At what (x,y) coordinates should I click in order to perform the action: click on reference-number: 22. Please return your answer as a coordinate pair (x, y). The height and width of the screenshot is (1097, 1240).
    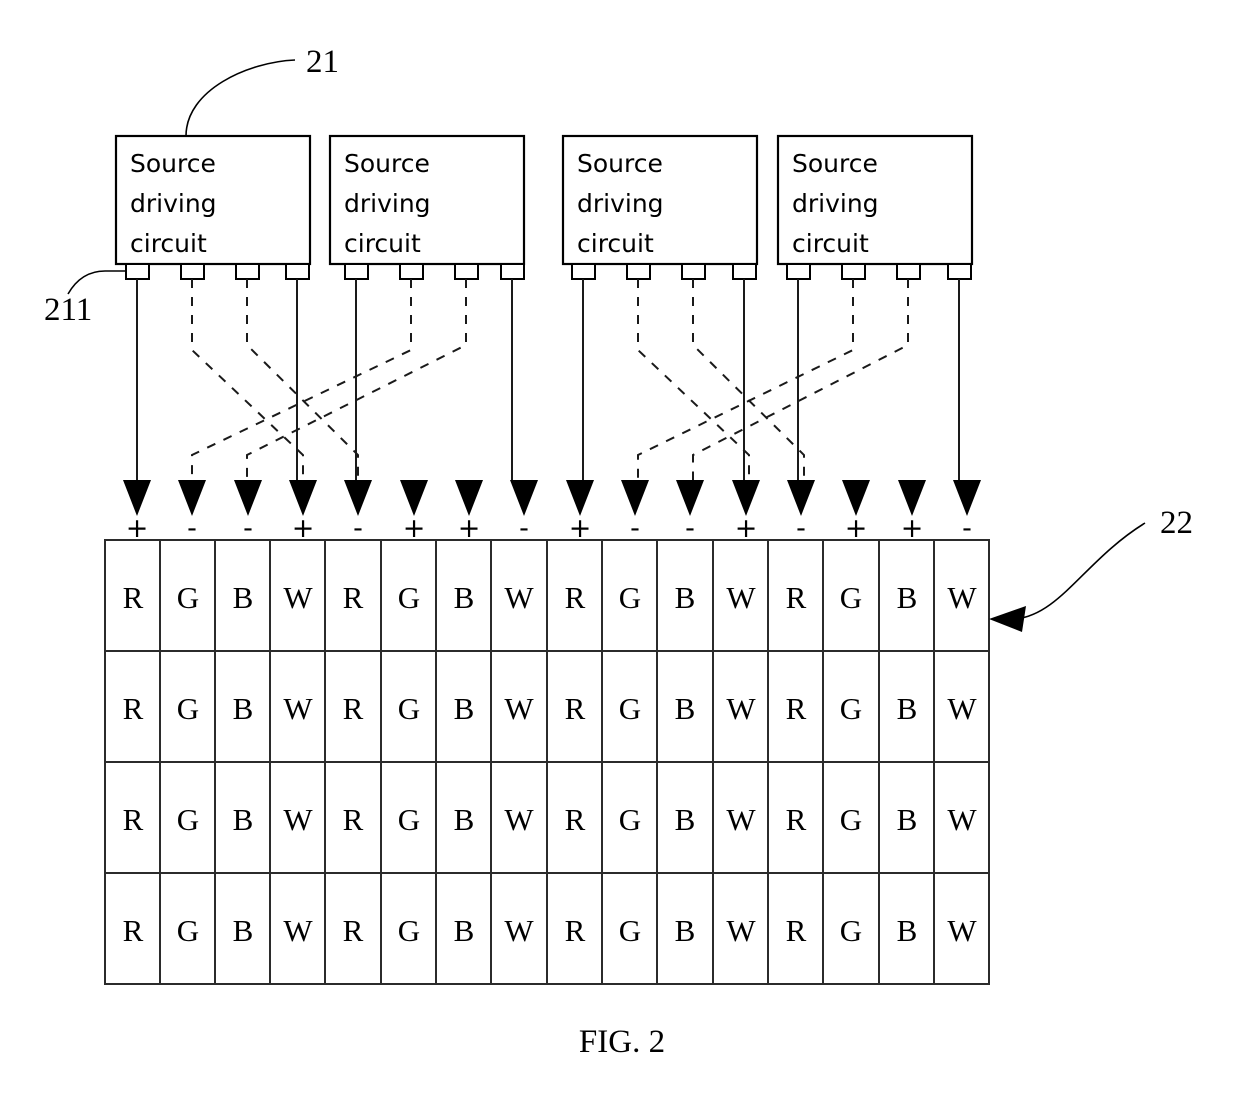
    Looking at the image, I should click on (1176, 523).